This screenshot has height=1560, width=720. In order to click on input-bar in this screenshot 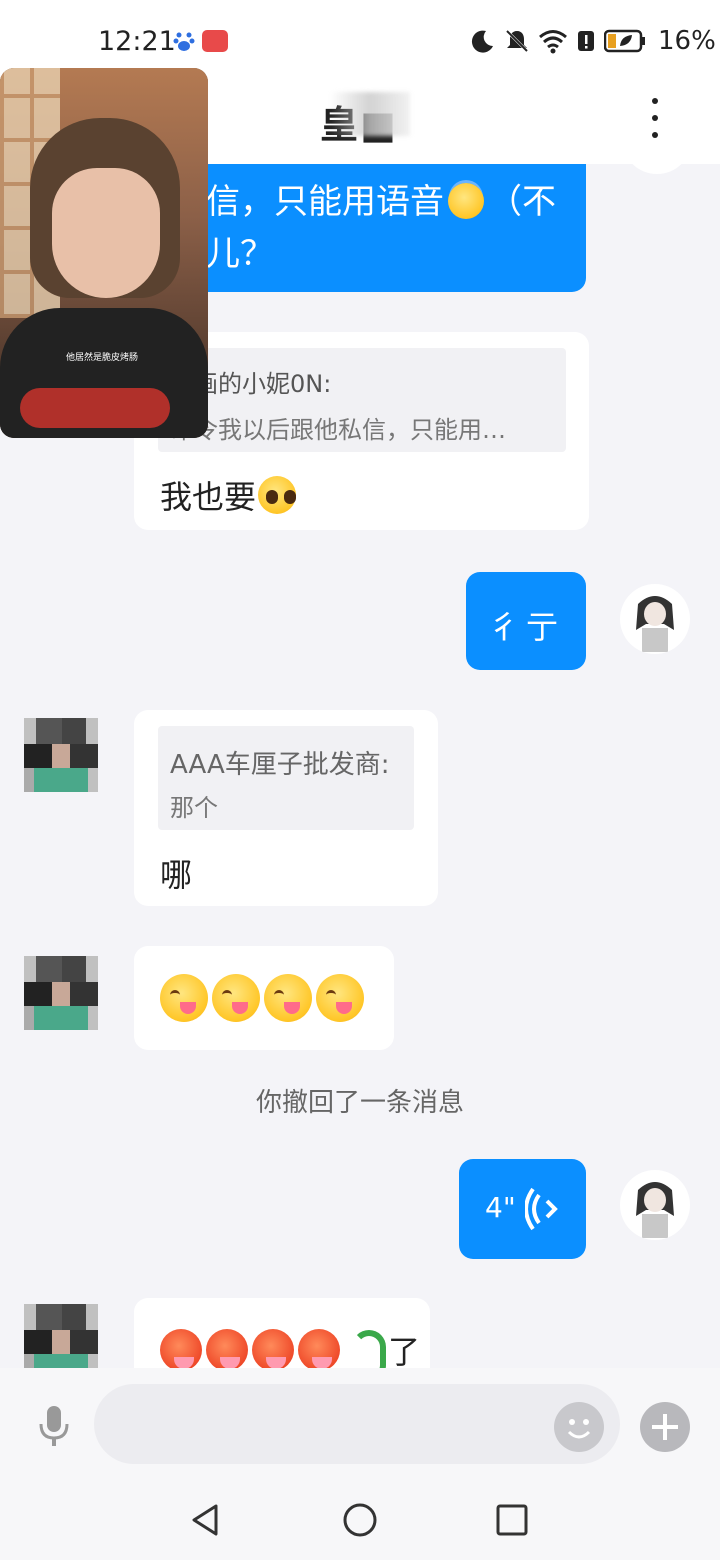, I will do `click(360, 1424)`.